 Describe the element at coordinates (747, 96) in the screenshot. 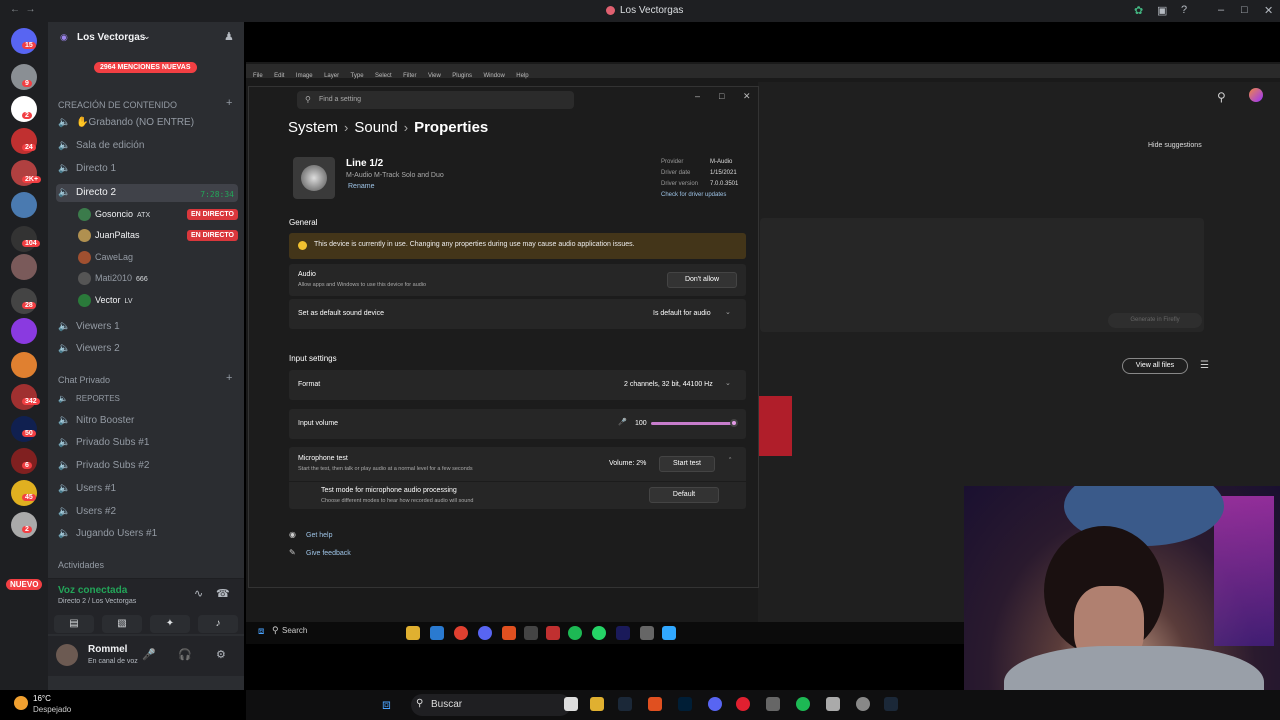

I see `close-icon: ✕` at that location.